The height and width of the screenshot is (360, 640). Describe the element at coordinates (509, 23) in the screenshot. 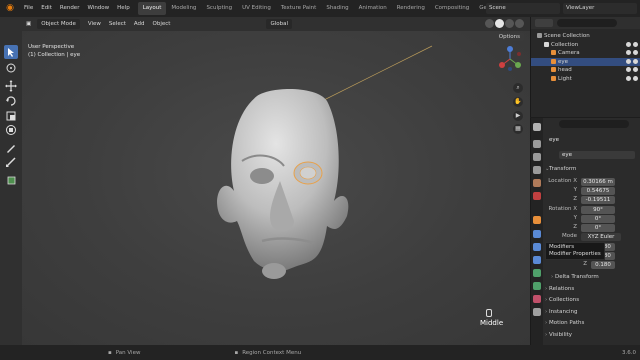

I see `material-shading-icon` at that location.